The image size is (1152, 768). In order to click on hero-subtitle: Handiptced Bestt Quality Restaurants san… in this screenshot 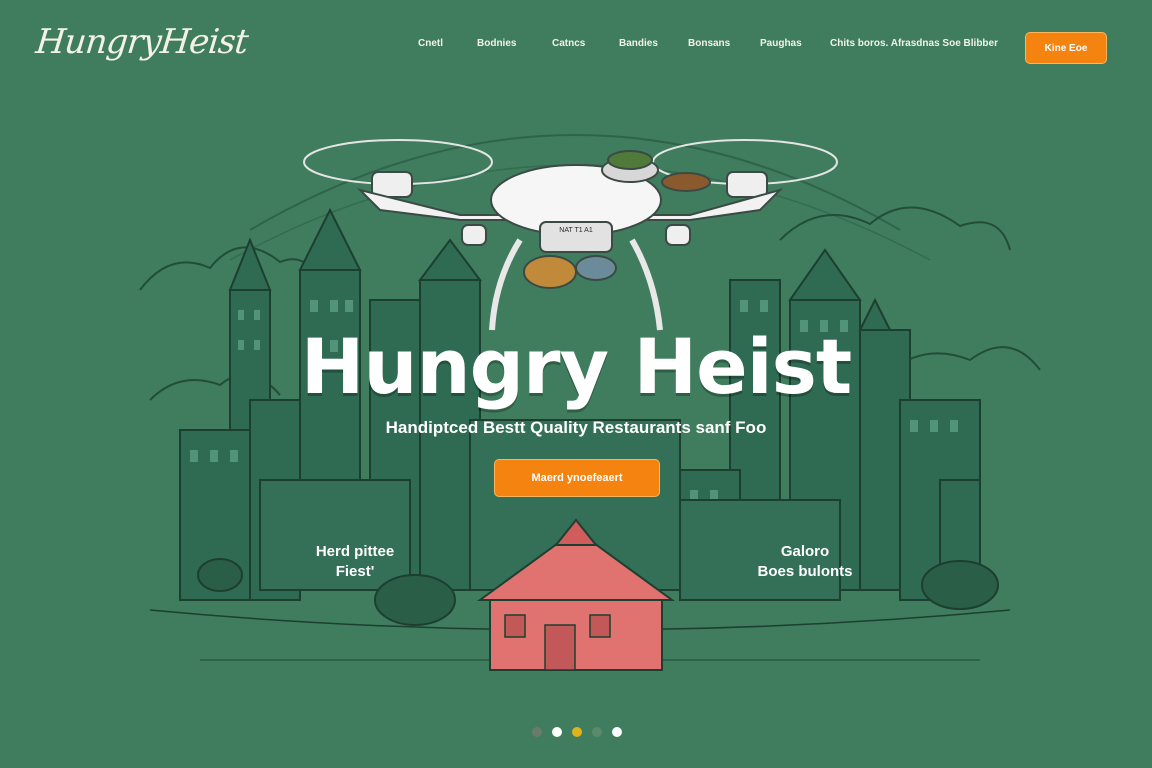, I will do `click(576, 427)`.